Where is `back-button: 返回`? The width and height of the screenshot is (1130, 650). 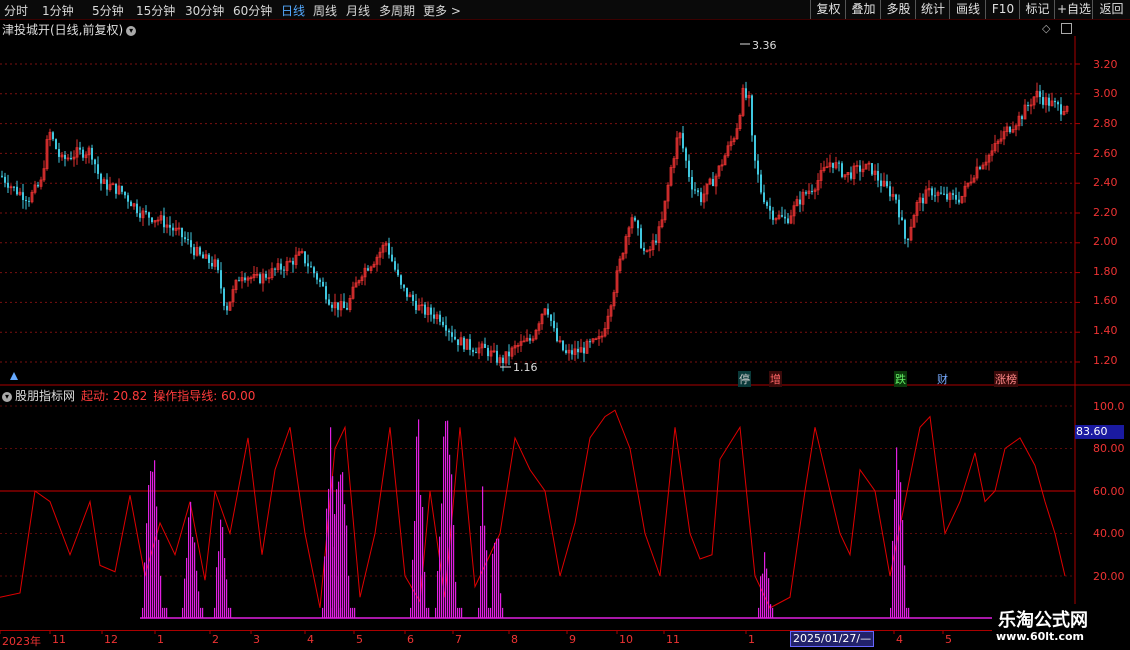 back-button: 返回 is located at coordinates (1111, 9).